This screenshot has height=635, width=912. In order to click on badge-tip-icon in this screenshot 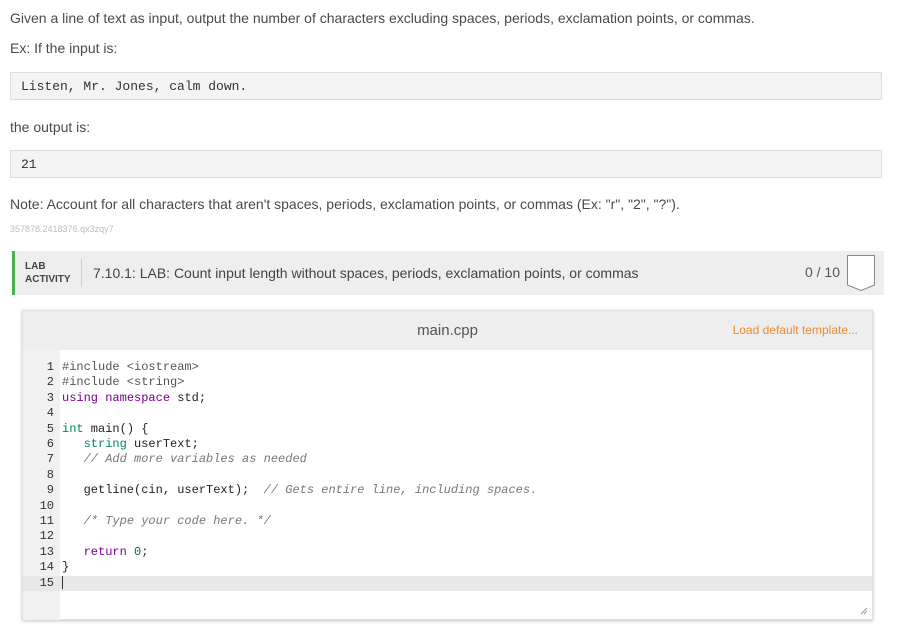, I will do `click(861, 287)`.